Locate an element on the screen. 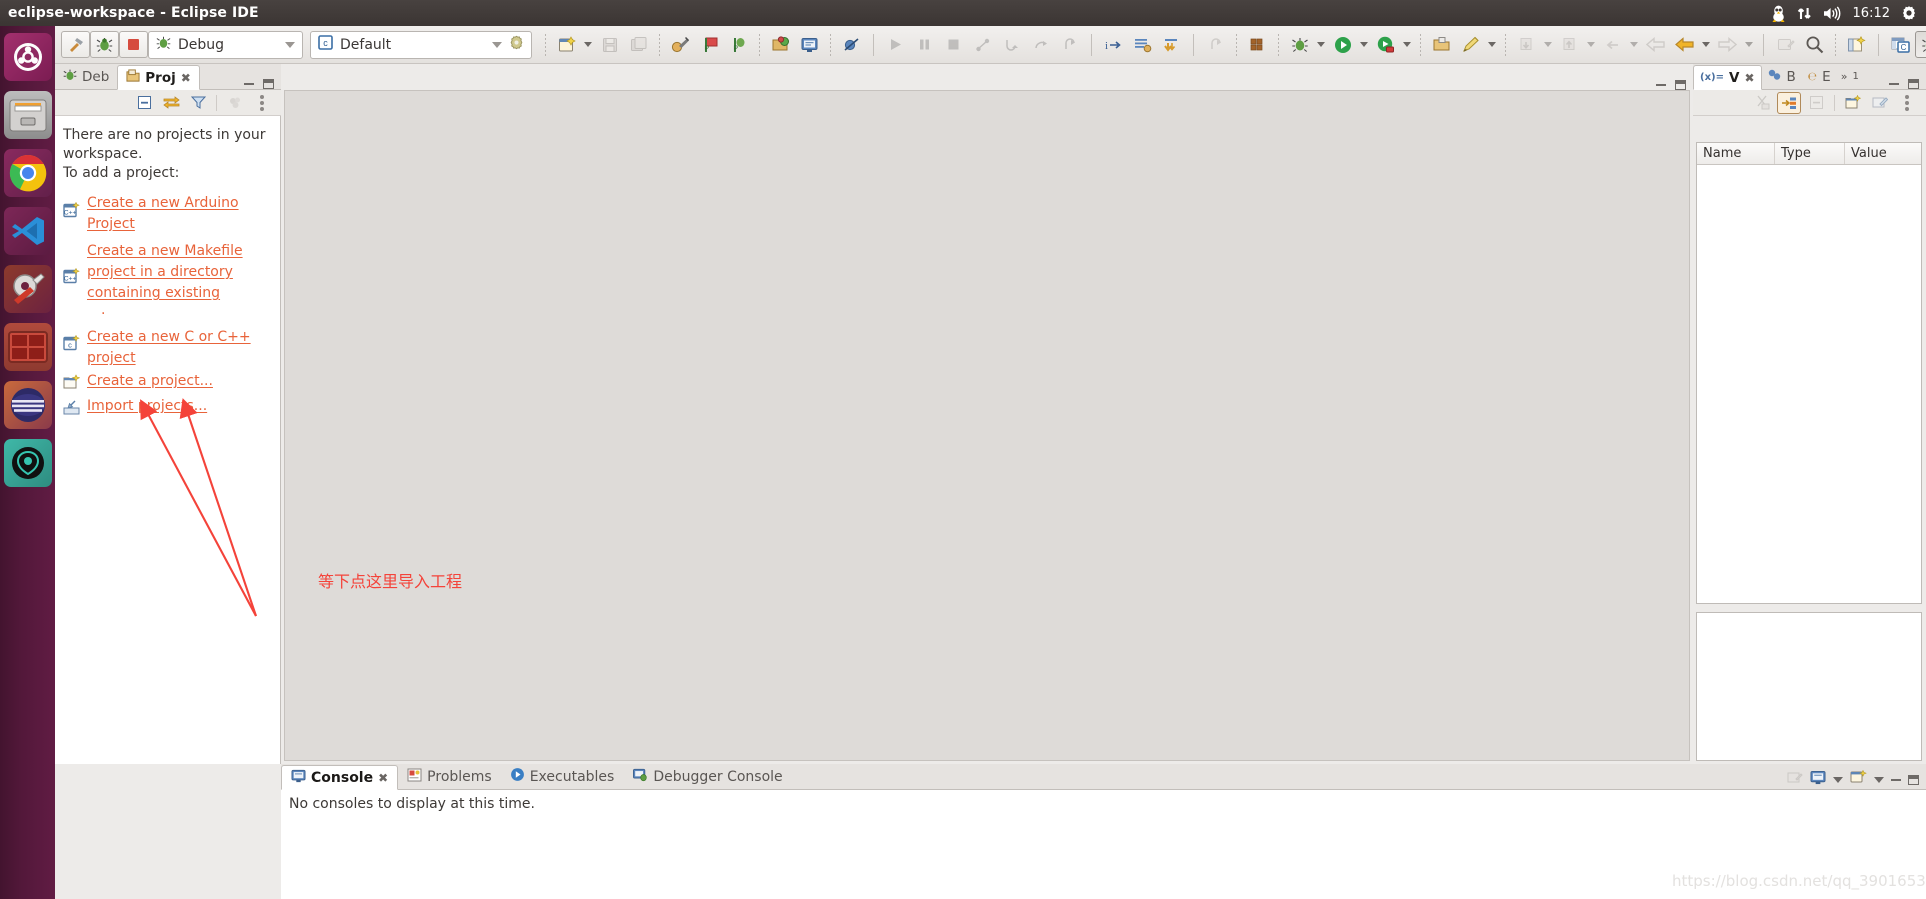 This screenshot has width=1926, height=899. tab-problems: Problems is located at coordinates (449, 776).